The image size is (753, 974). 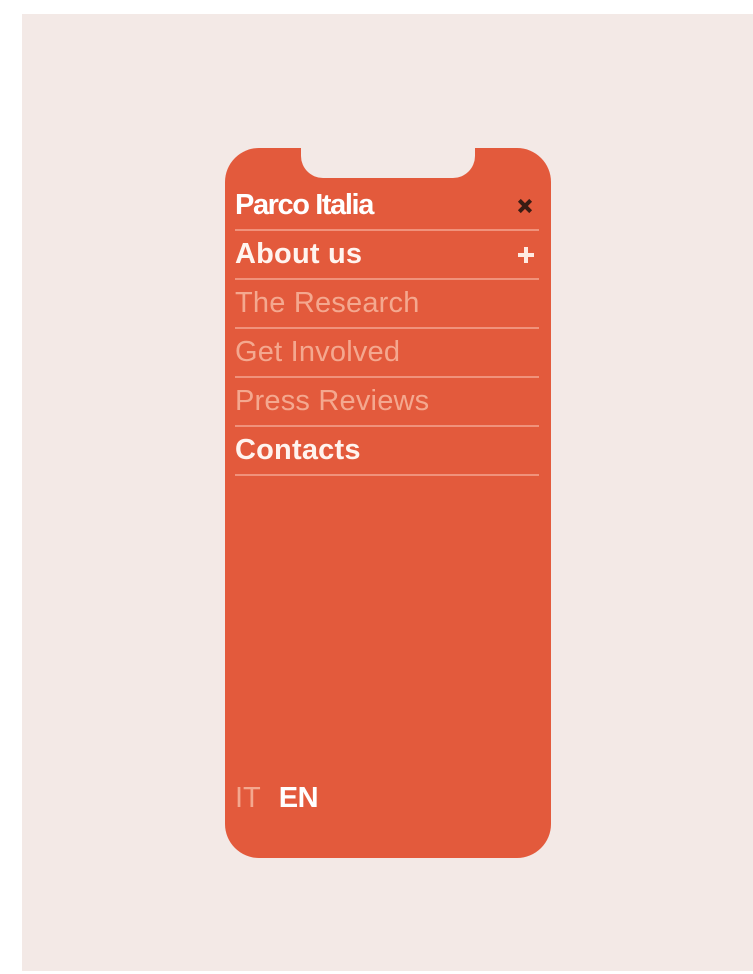 What do you see at coordinates (387, 206) in the screenshot?
I see `menu-header: Parco Italia` at bounding box center [387, 206].